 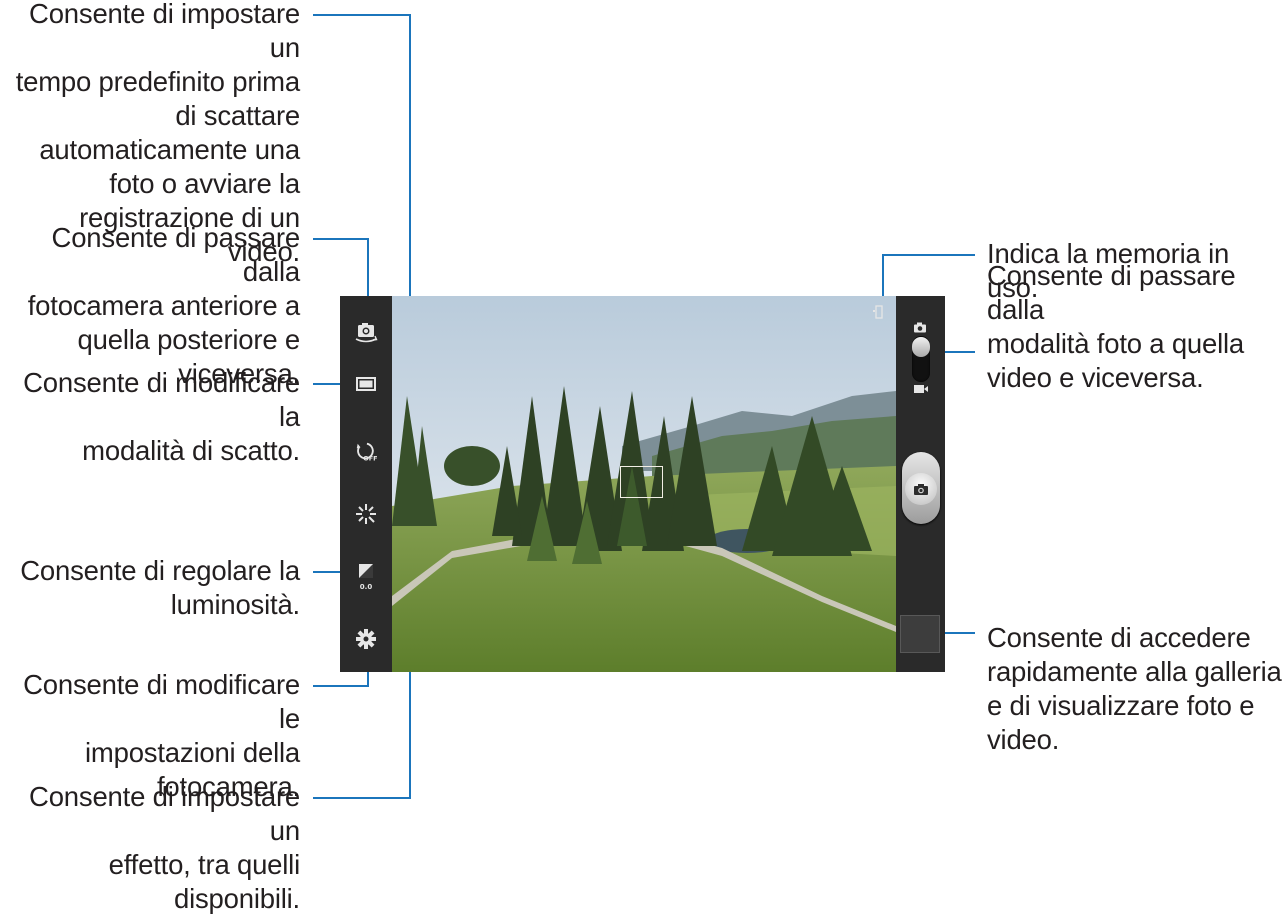 What do you see at coordinates (928, 277) in the screenshot?
I see `callout-line-storage` at bounding box center [928, 277].